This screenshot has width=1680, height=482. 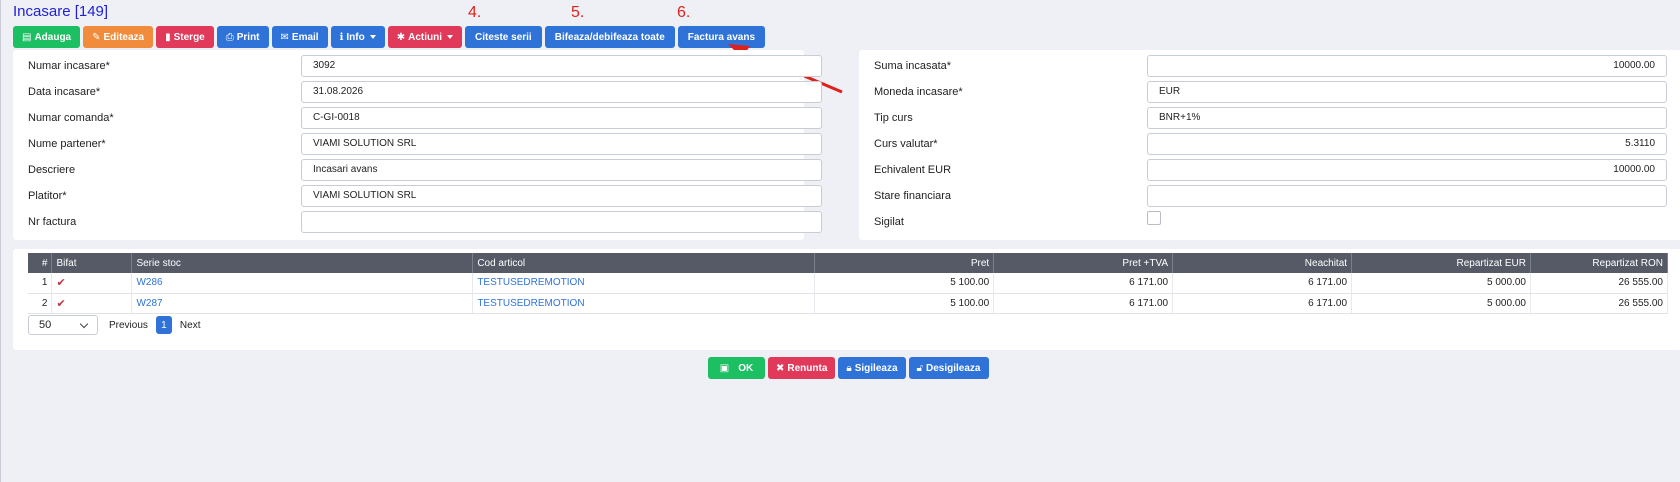 What do you see at coordinates (1407, 144) in the screenshot?
I see `exchange-rate-field: 5.3110` at bounding box center [1407, 144].